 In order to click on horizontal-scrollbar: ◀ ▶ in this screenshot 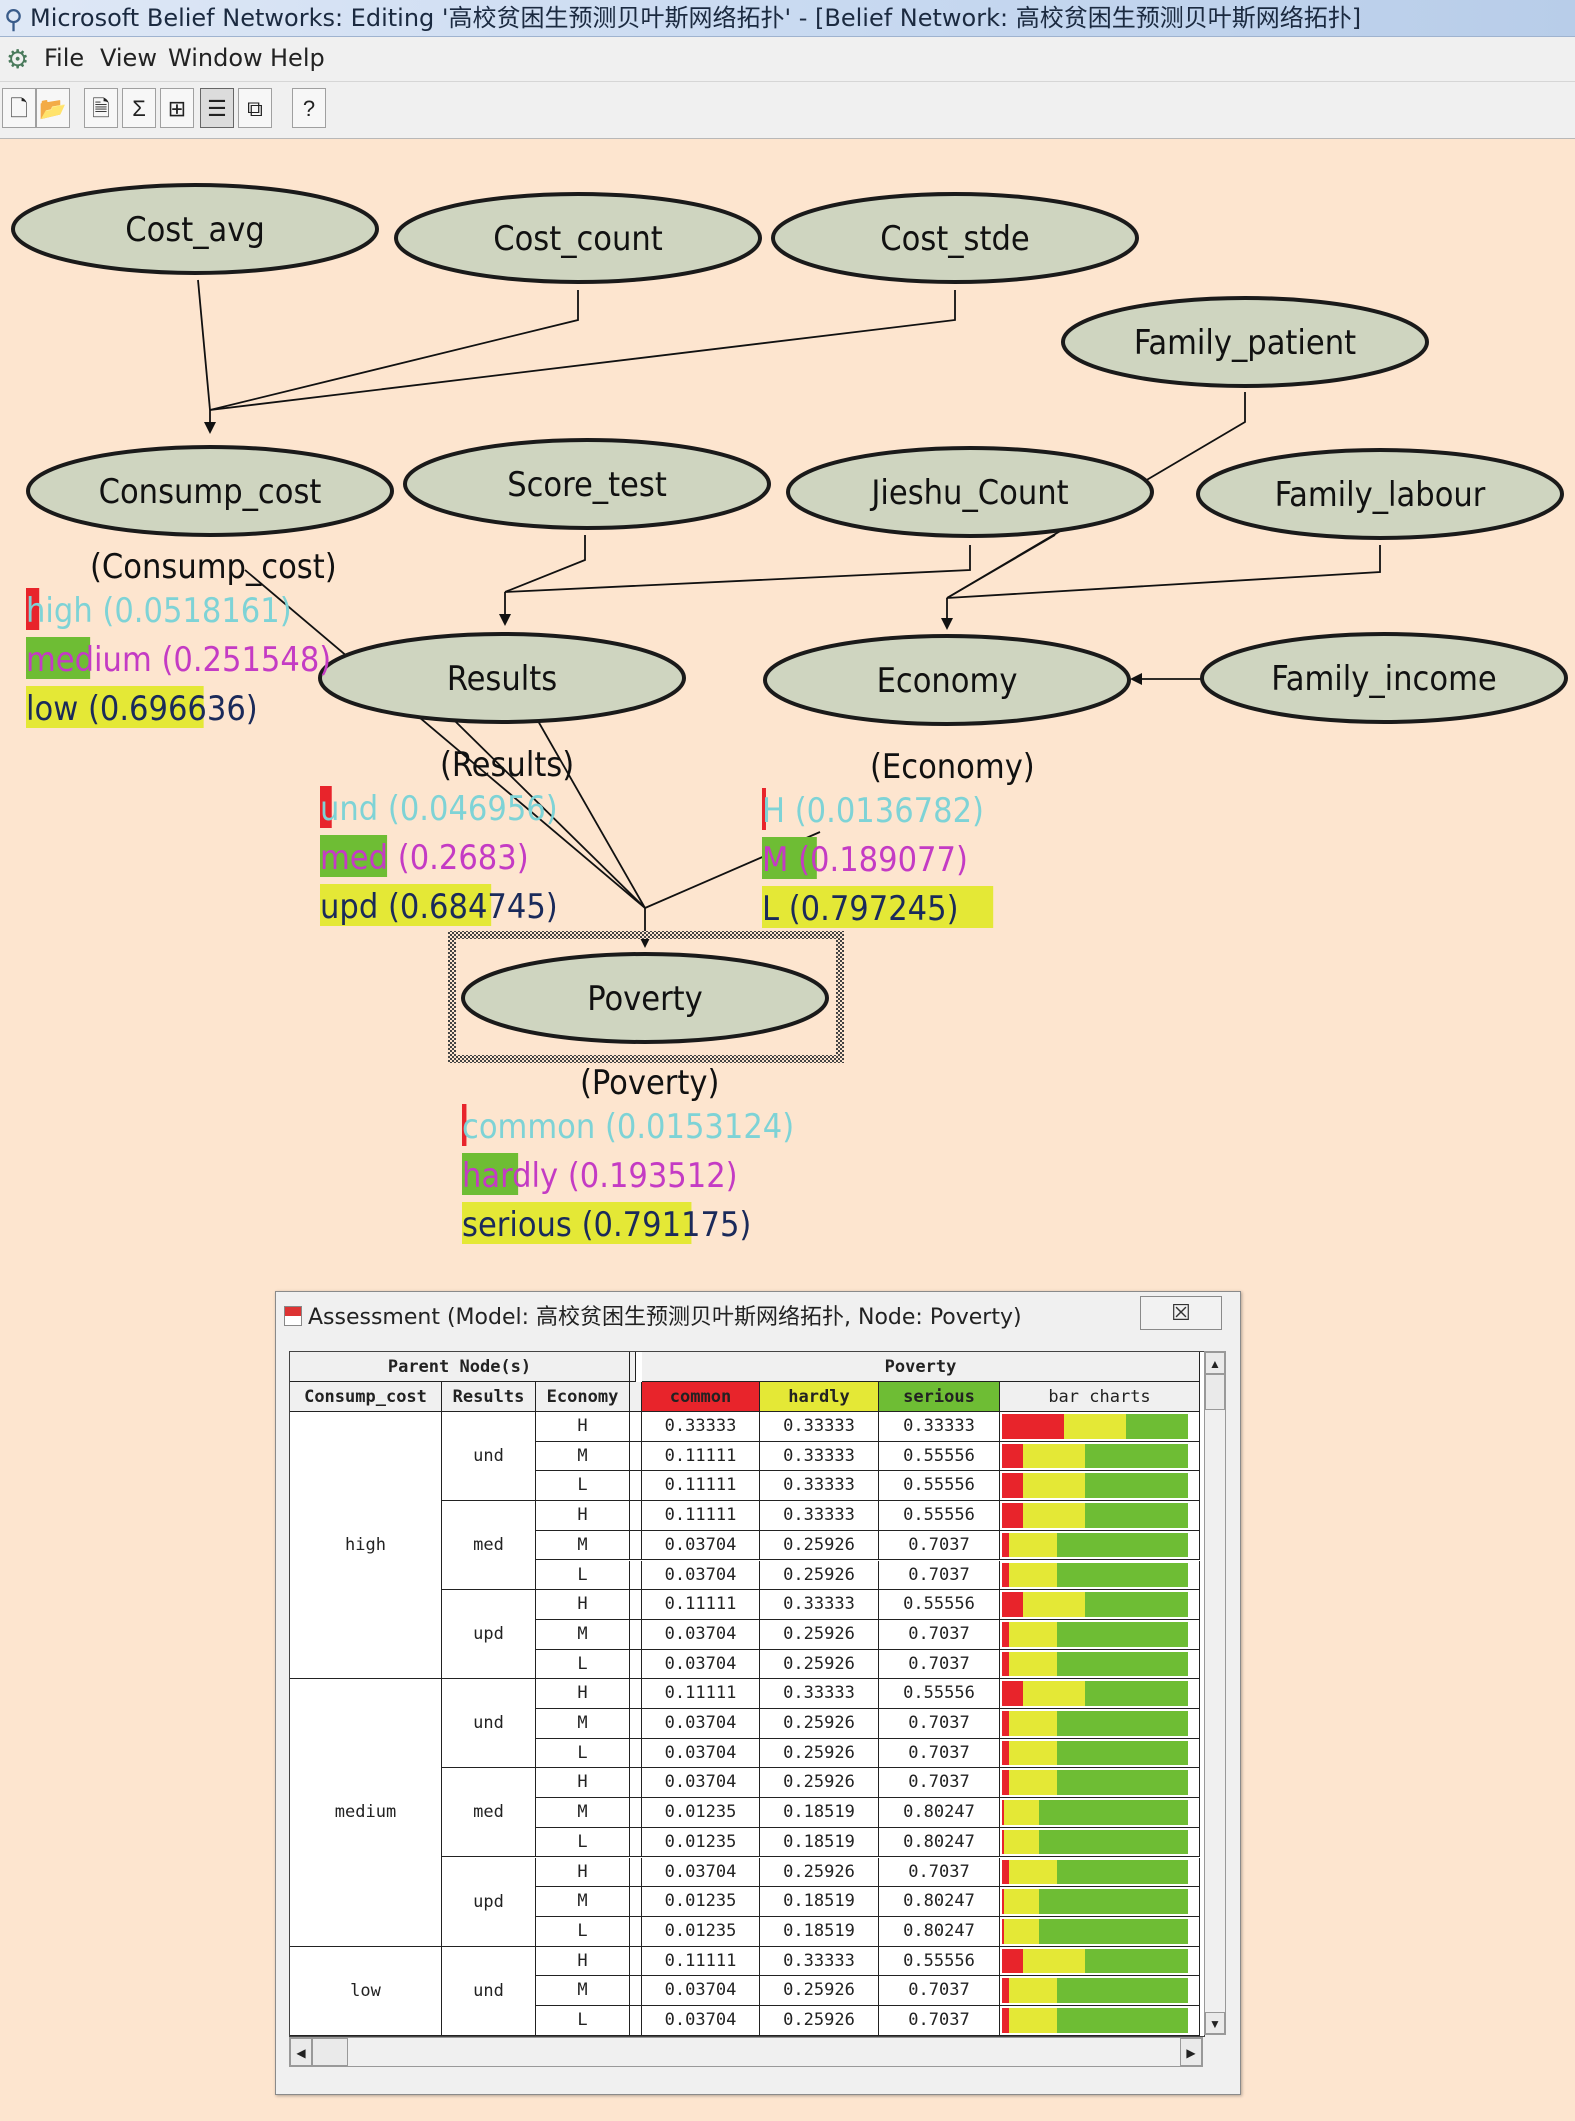, I will do `click(746, 2052)`.